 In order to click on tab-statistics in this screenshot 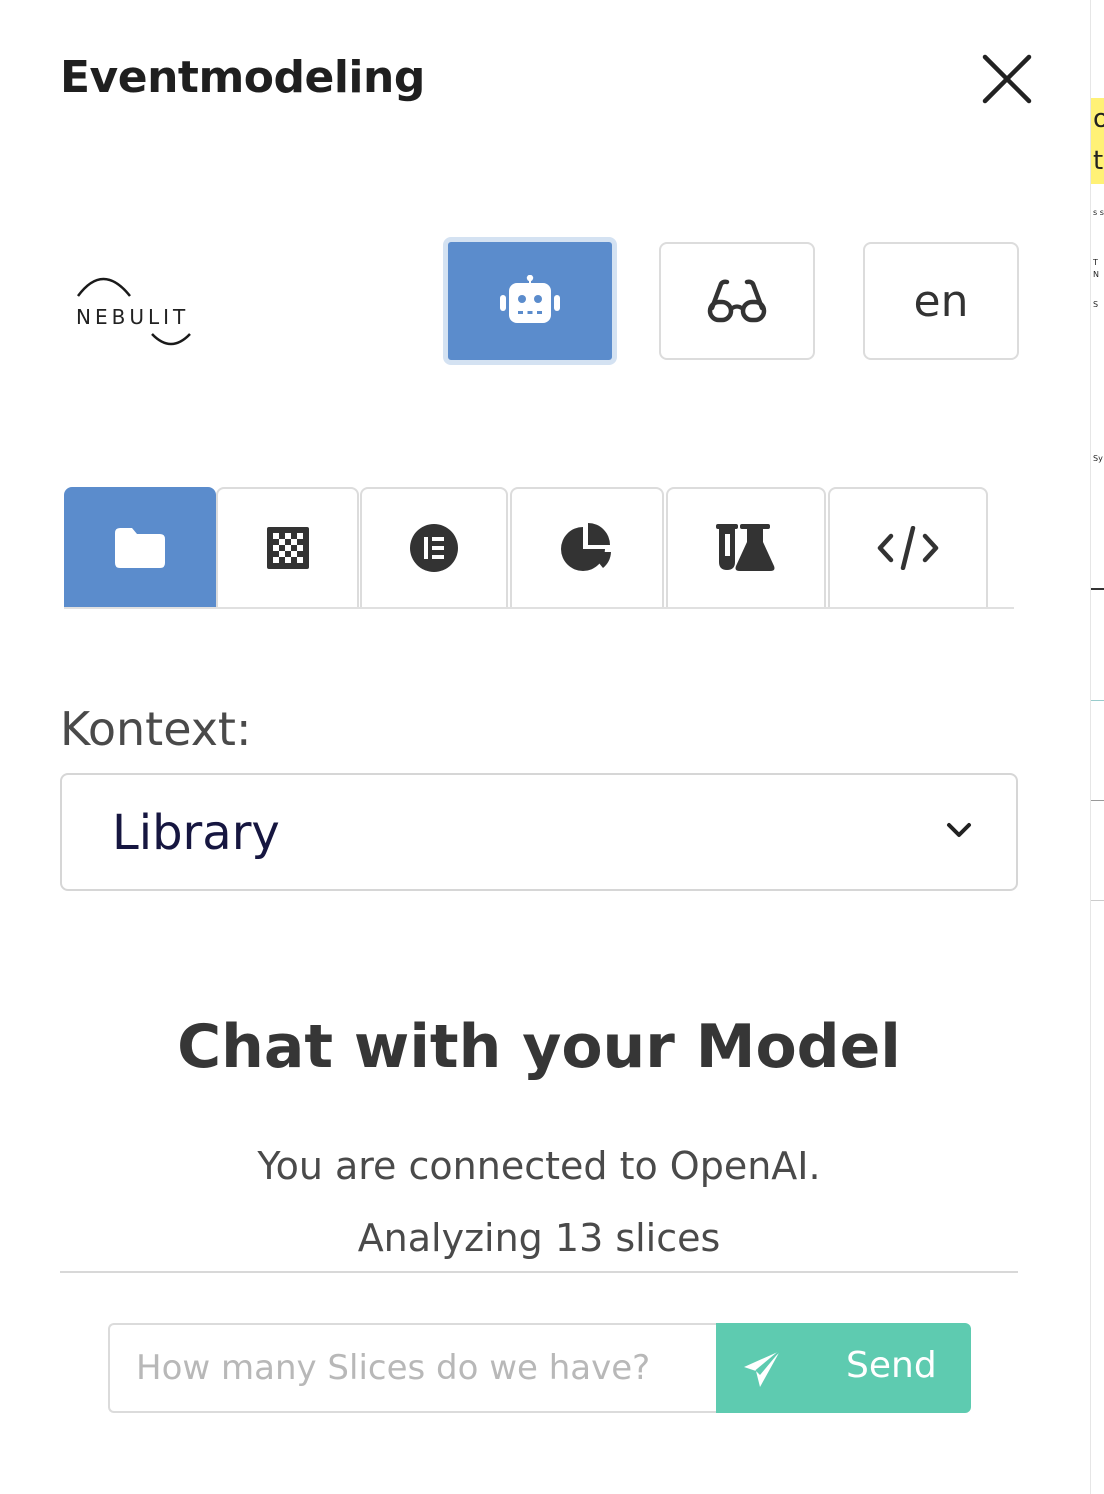, I will do `click(587, 547)`.